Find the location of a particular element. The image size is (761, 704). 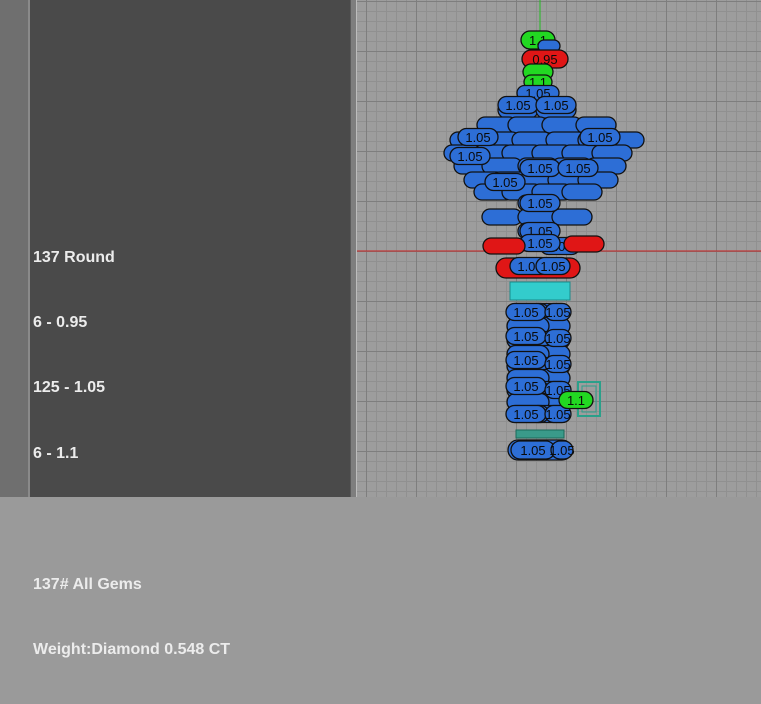

panel-splitter is located at coordinates (353, 248).